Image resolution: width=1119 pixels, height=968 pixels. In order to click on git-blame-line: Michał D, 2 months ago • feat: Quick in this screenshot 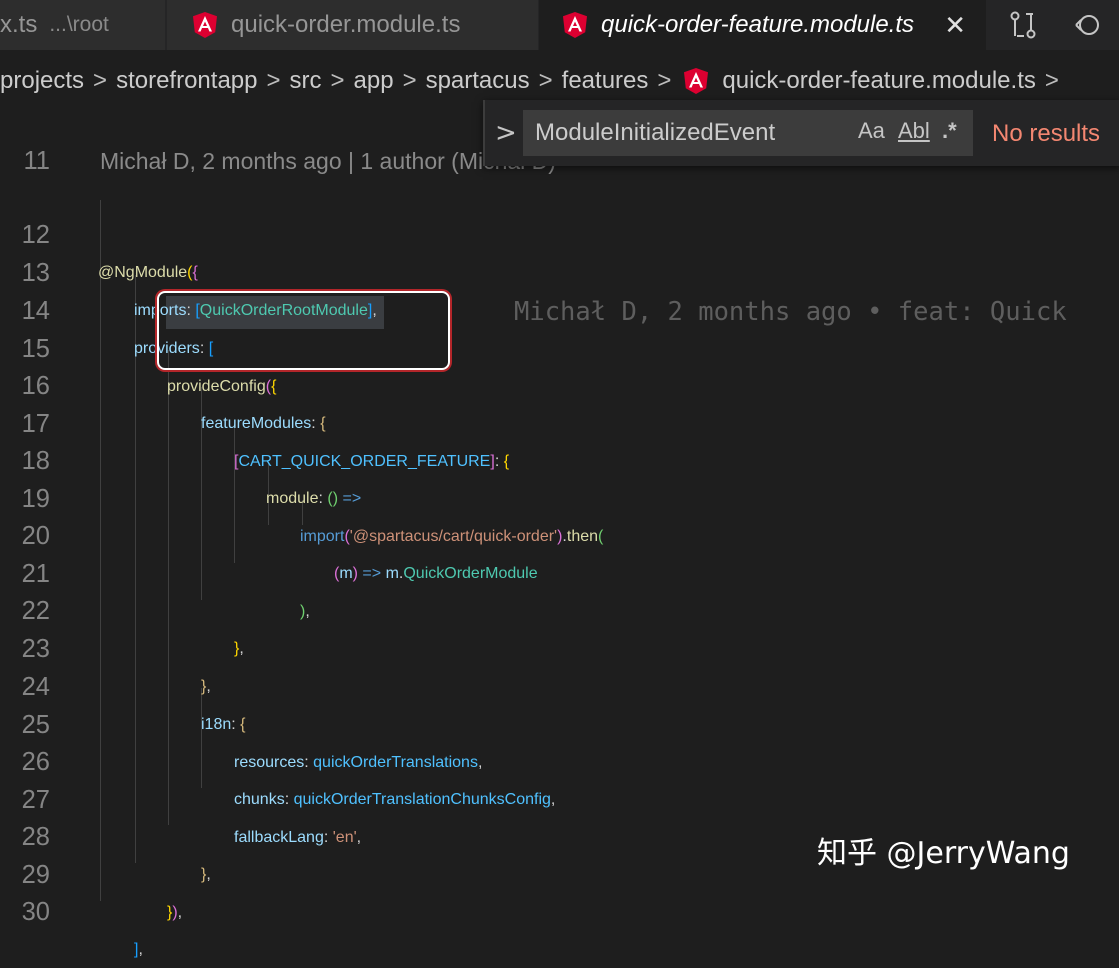, I will do `click(790, 312)`.